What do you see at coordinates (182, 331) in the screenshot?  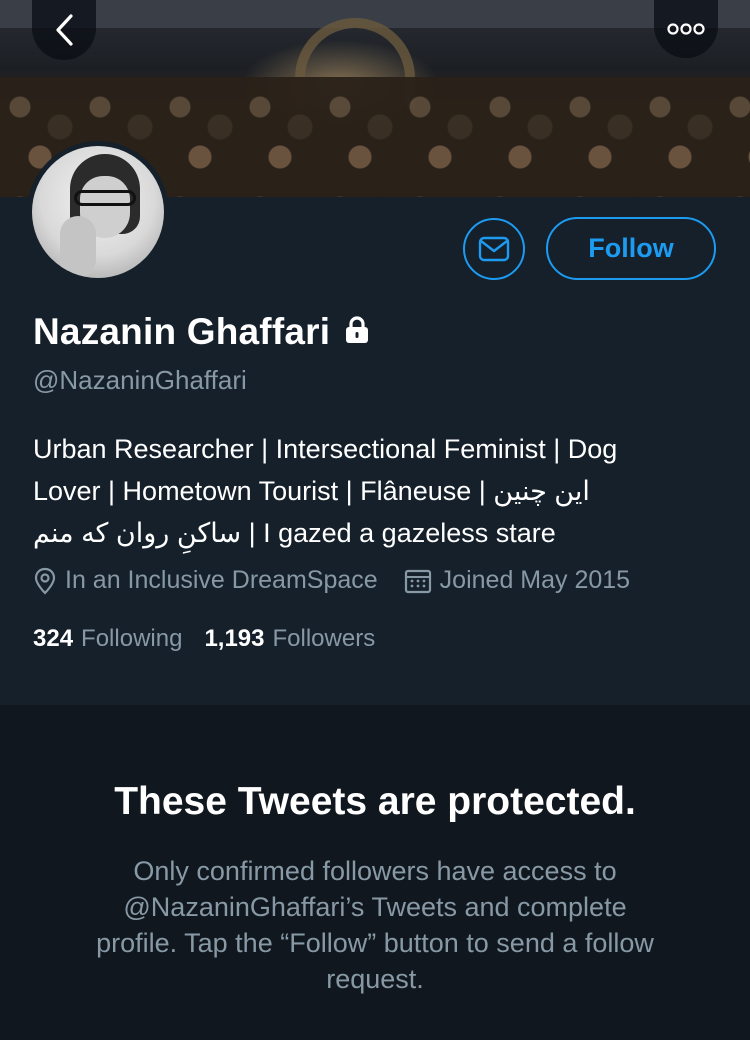 I see `profile-name: Nazanin Ghaffari` at bounding box center [182, 331].